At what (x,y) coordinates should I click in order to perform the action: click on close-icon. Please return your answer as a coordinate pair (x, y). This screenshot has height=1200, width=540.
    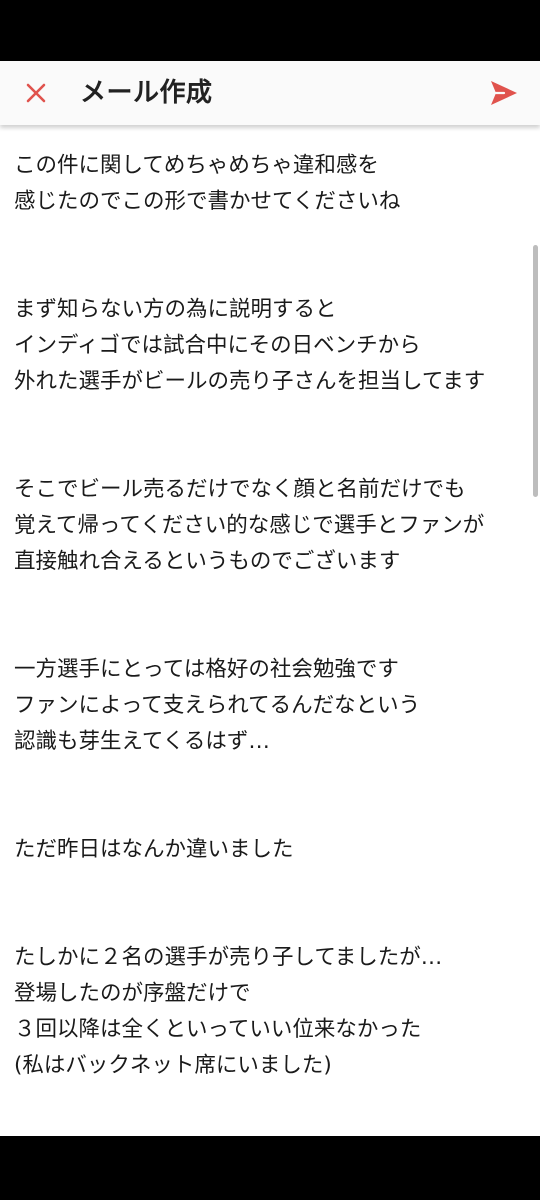
    Looking at the image, I should click on (36, 93).